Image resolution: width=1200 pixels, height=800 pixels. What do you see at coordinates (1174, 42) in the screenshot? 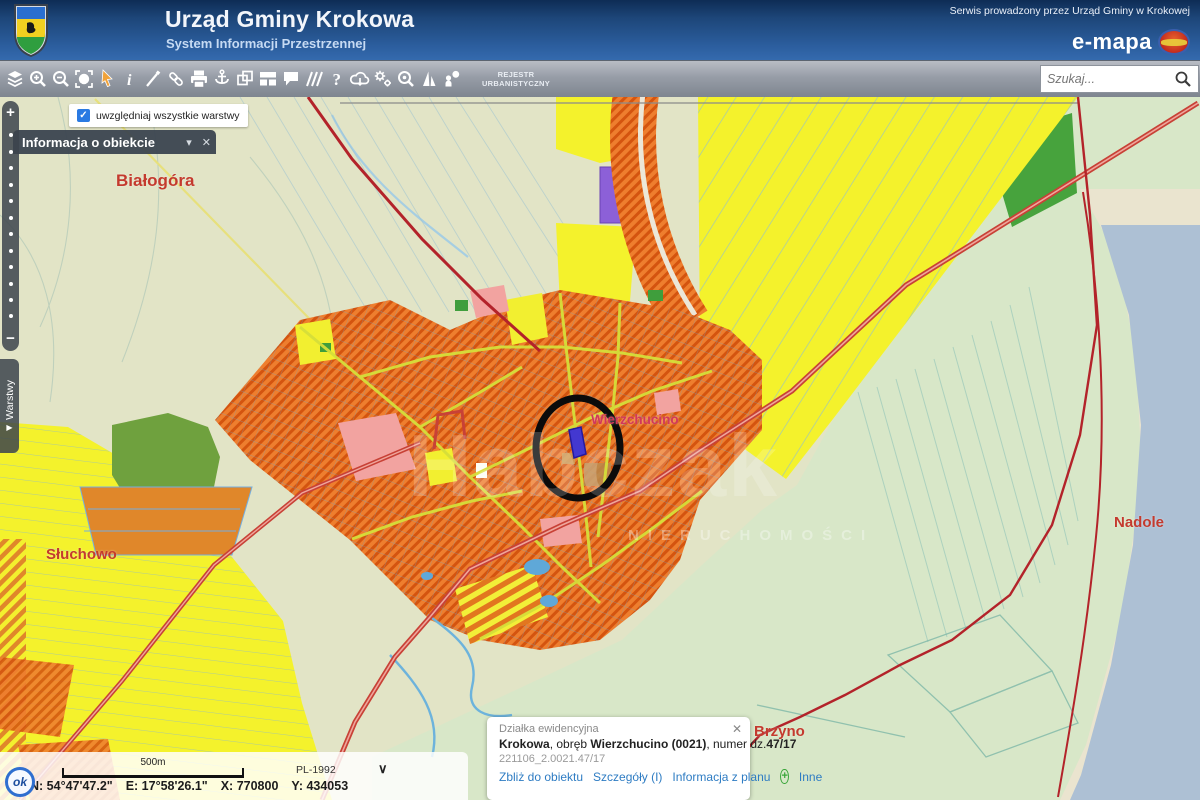
I see `emapa-globe-icon` at bounding box center [1174, 42].